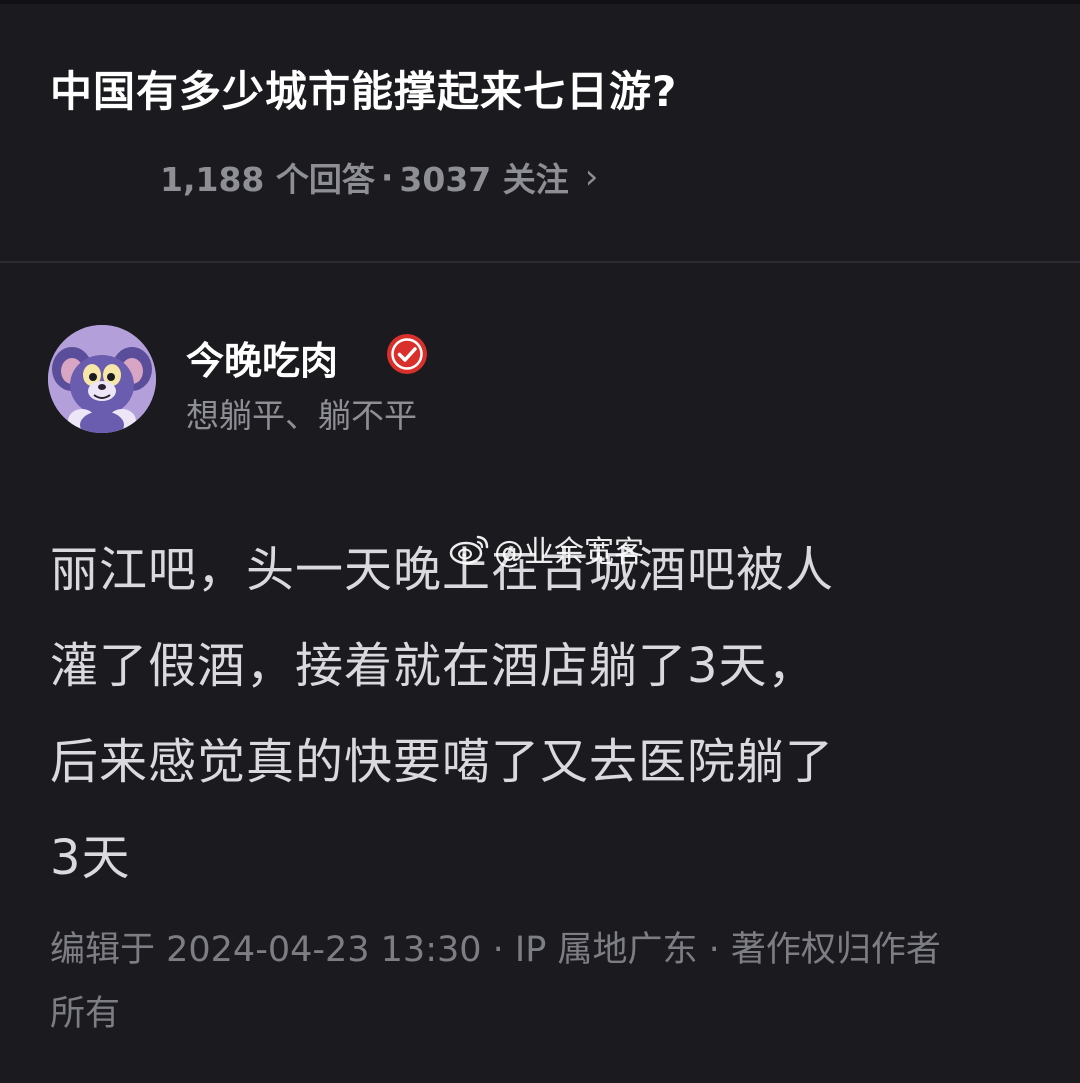 The width and height of the screenshot is (1080, 1083). I want to click on answer-line: 3天, so click(90, 858).